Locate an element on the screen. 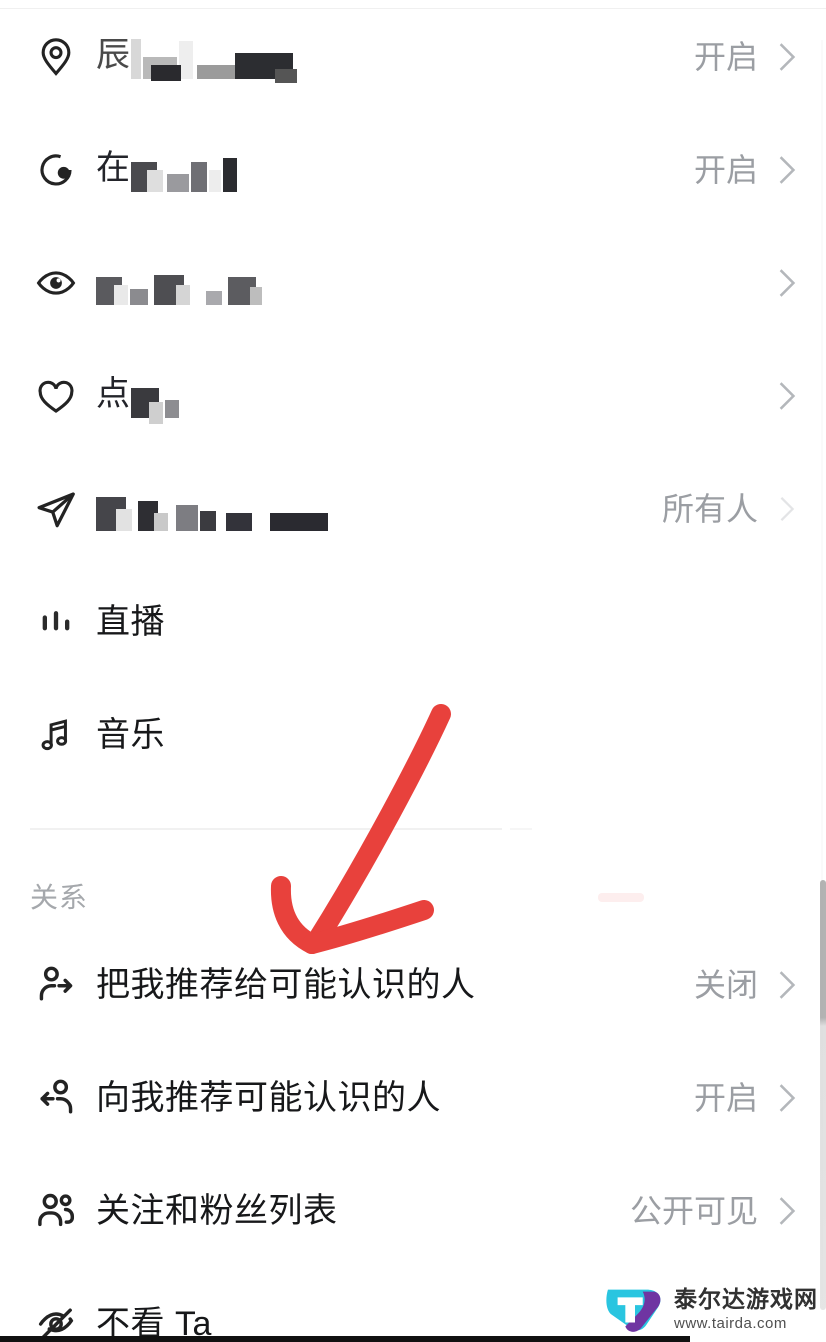 This screenshot has height=1342, width=826. location-pin-icon is located at coordinates (56, 57).